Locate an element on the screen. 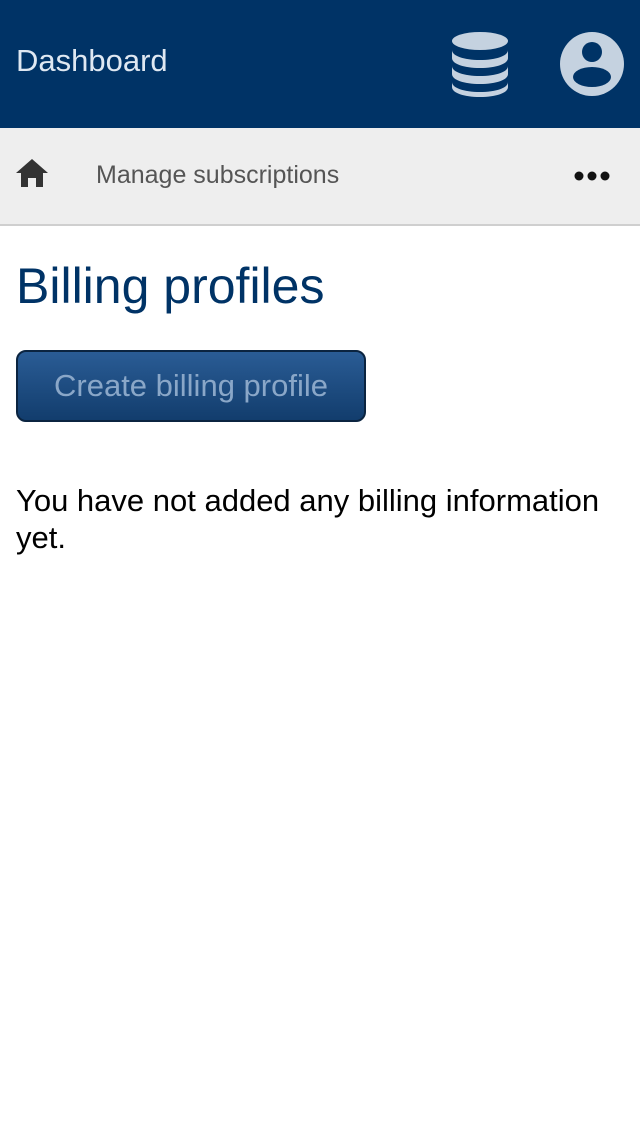  manage-subscriptions-link: Manage subscriptions is located at coordinates (217, 175).